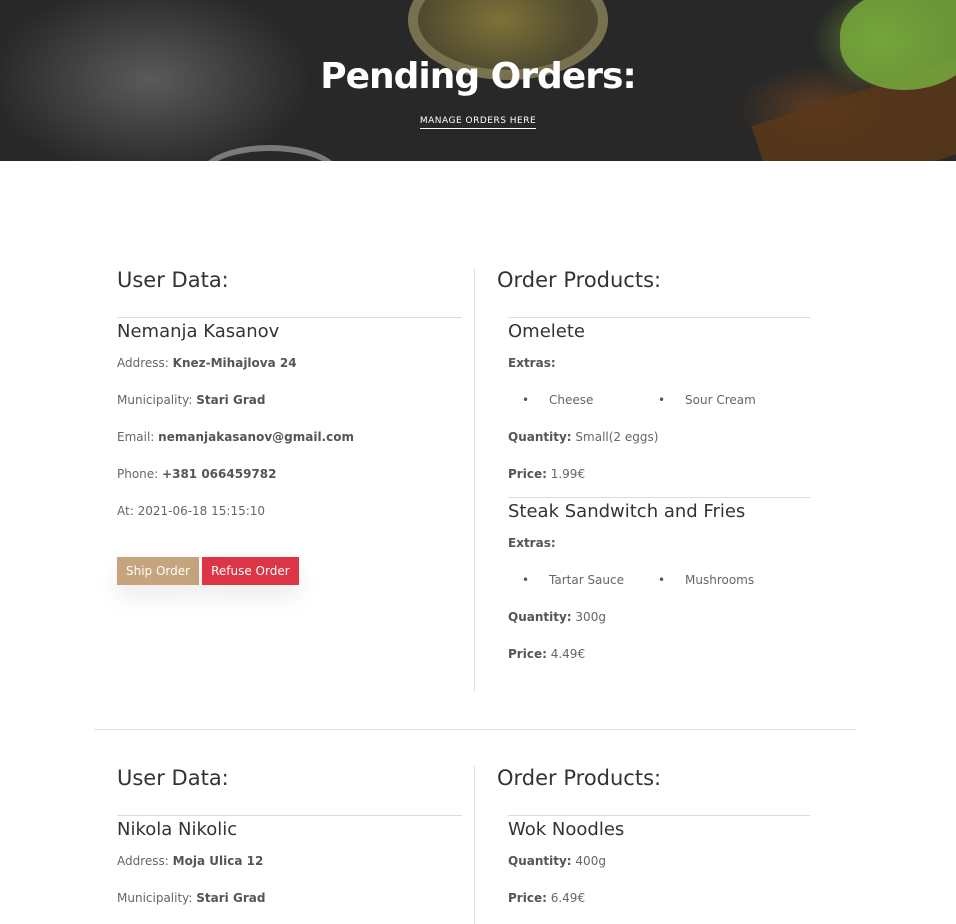 This screenshot has height=924, width=956. I want to click on extras-list: Cheese Sour Cream, so click(659, 411).